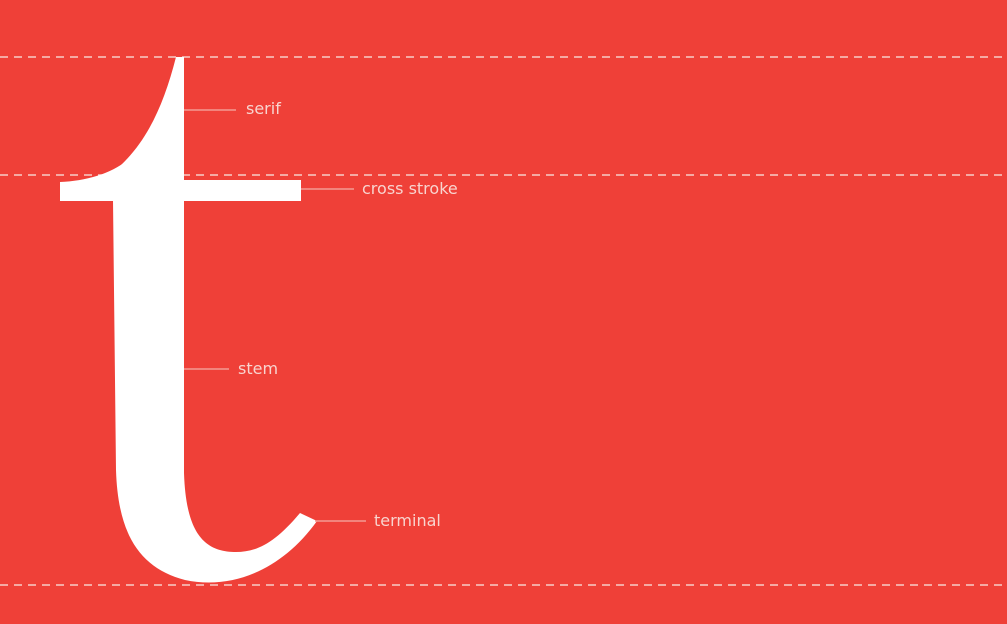 The width and height of the screenshot is (1007, 624). What do you see at coordinates (263, 108) in the screenshot?
I see `serif-label: serif` at bounding box center [263, 108].